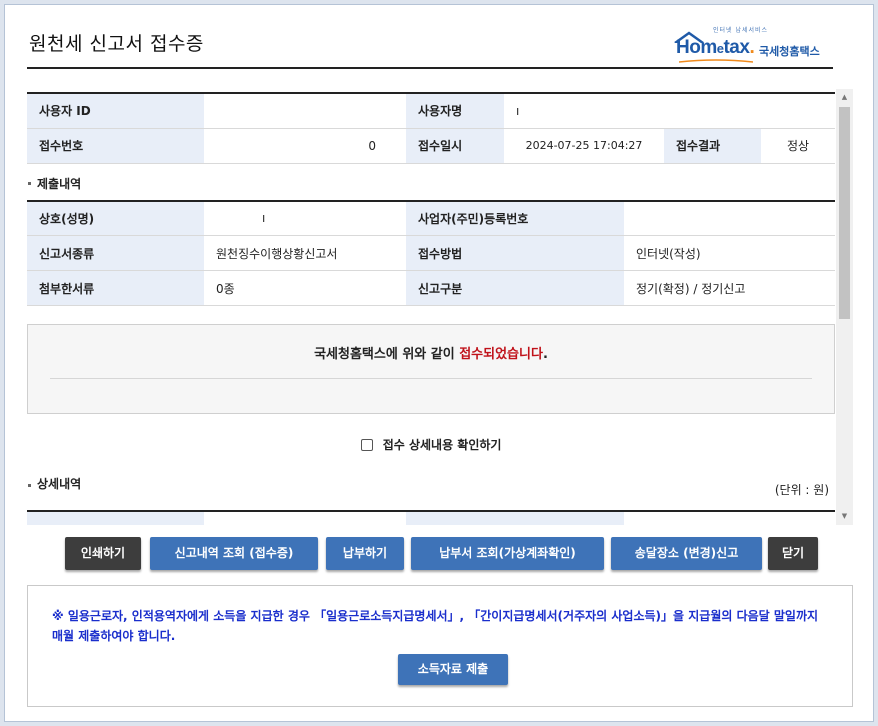 The height and width of the screenshot is (726, 878). I want to click on company-value: ı, so click(305, 218).